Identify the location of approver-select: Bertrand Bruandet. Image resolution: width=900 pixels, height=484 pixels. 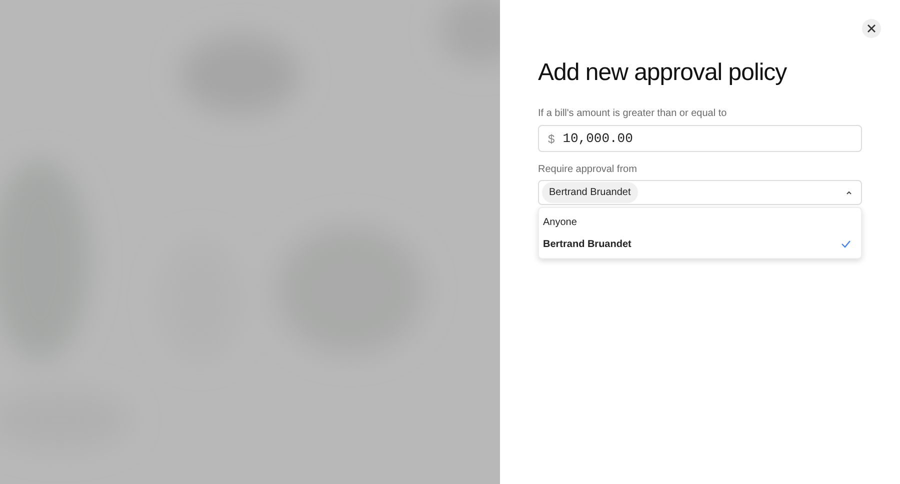
(700, 192).